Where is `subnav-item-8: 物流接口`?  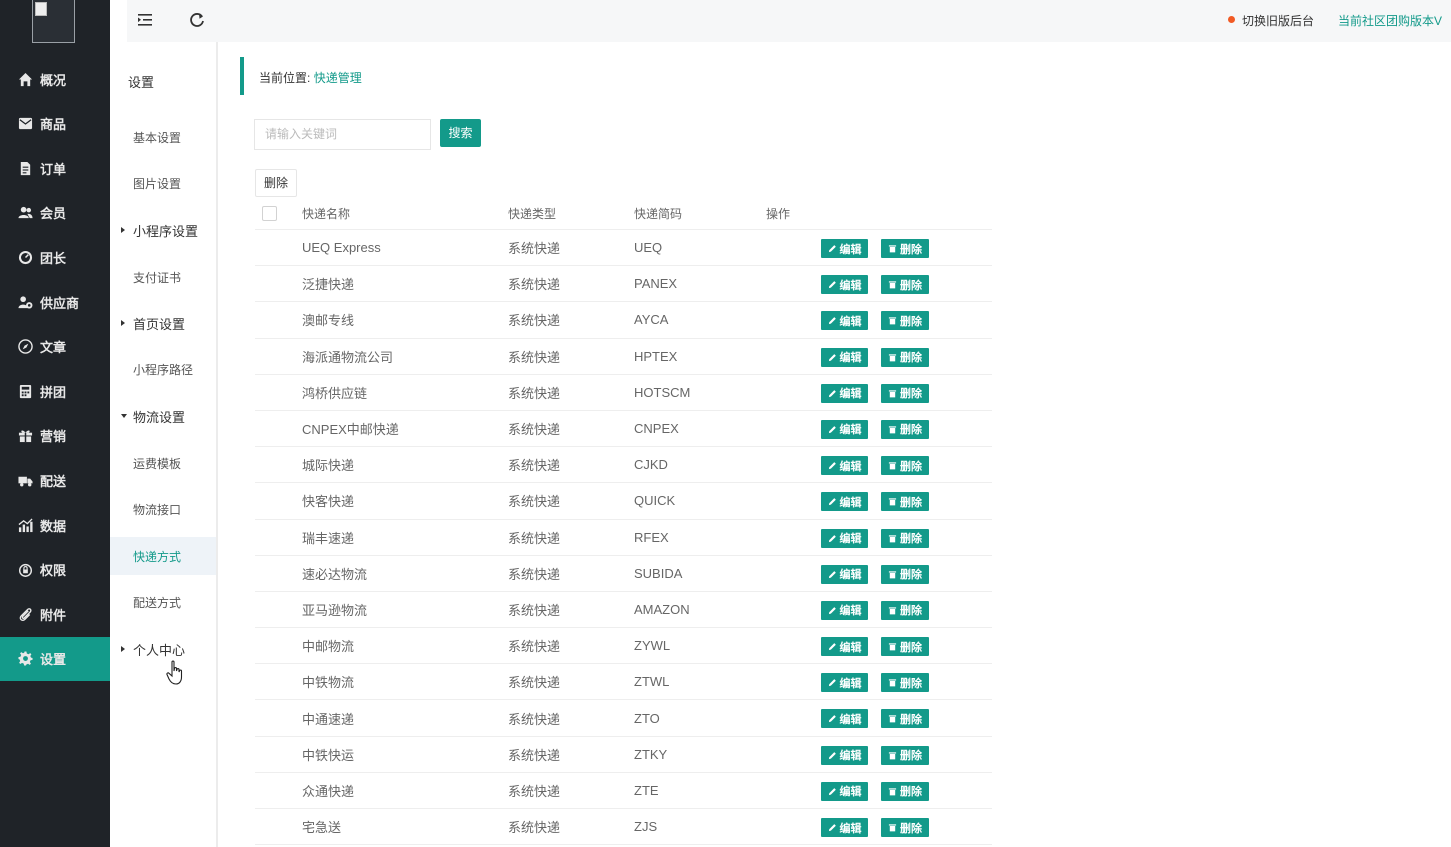
subnav-item-8: 物流接口 is located at coordinates (163, 509).